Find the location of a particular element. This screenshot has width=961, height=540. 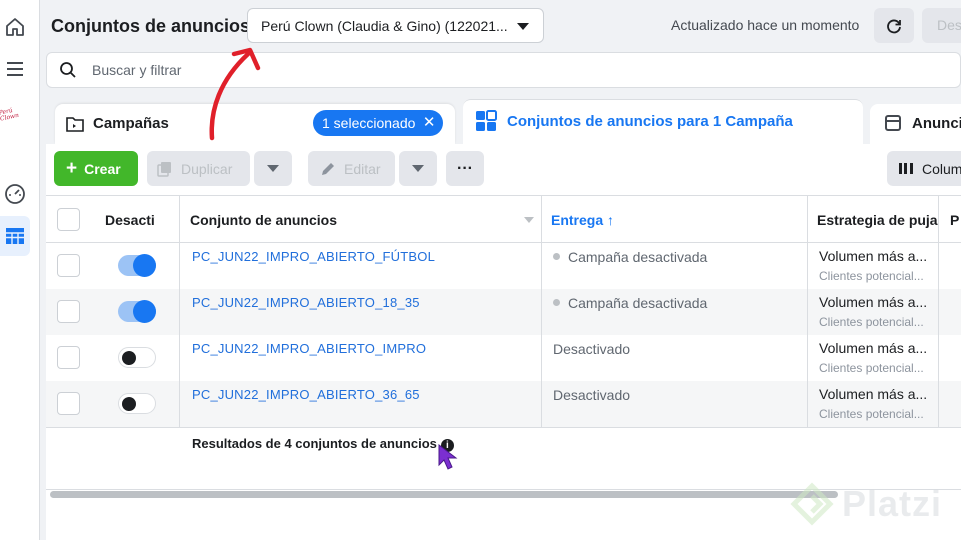

watermark-text: Platzi is located at coordinates (892, 503).